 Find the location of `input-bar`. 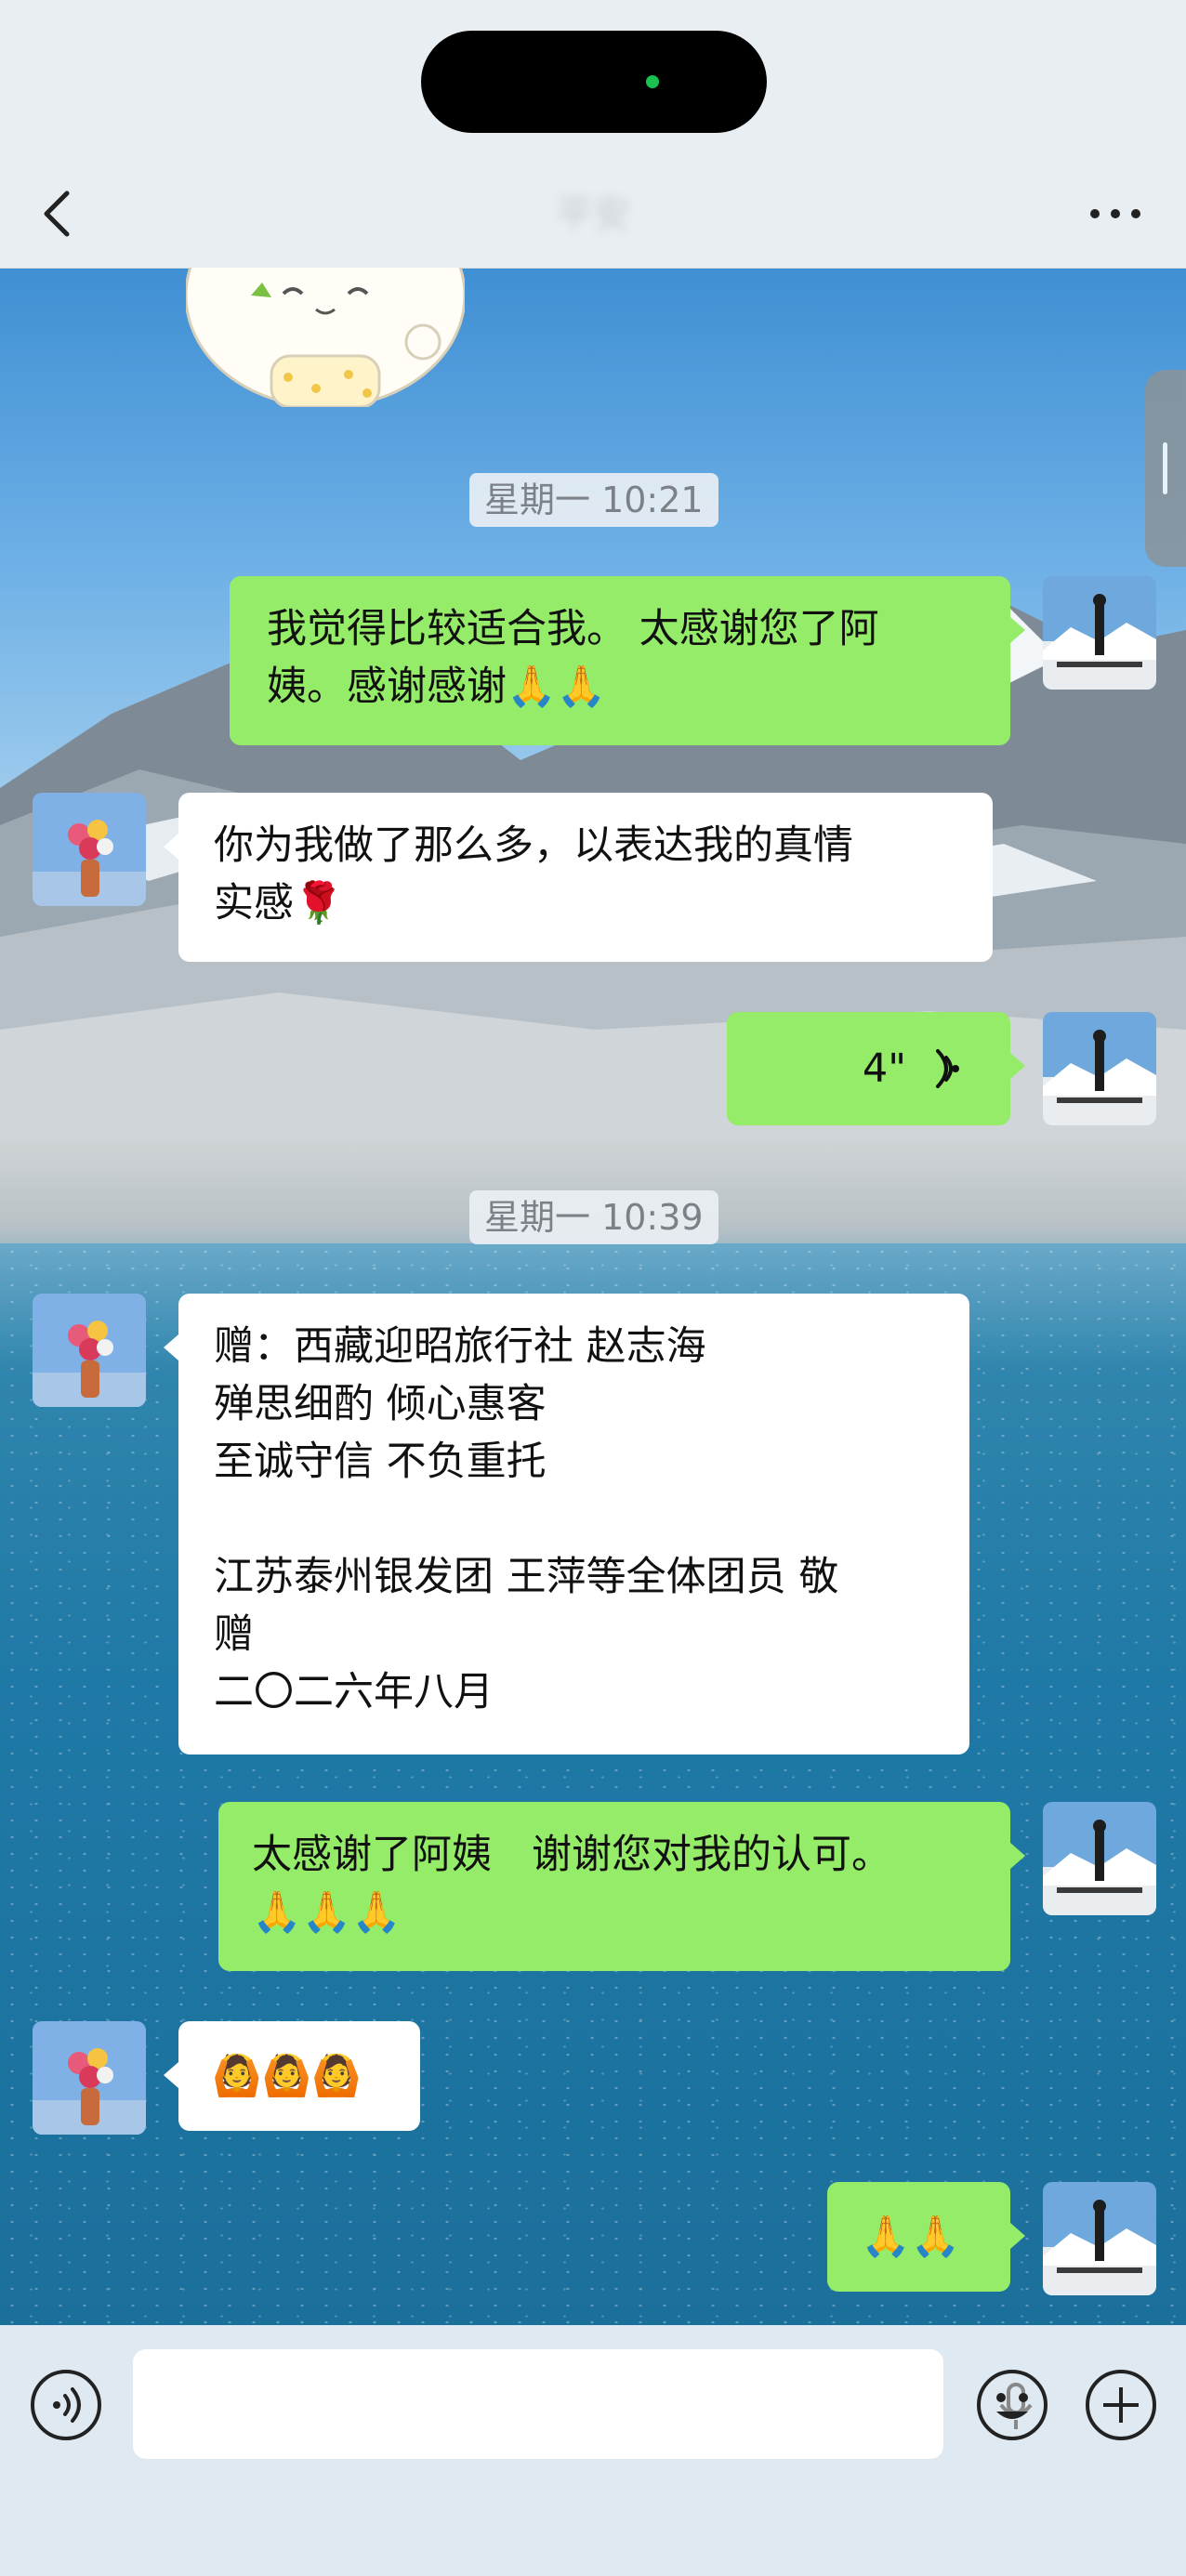

input-bar is located at coordinates (593, 2450).